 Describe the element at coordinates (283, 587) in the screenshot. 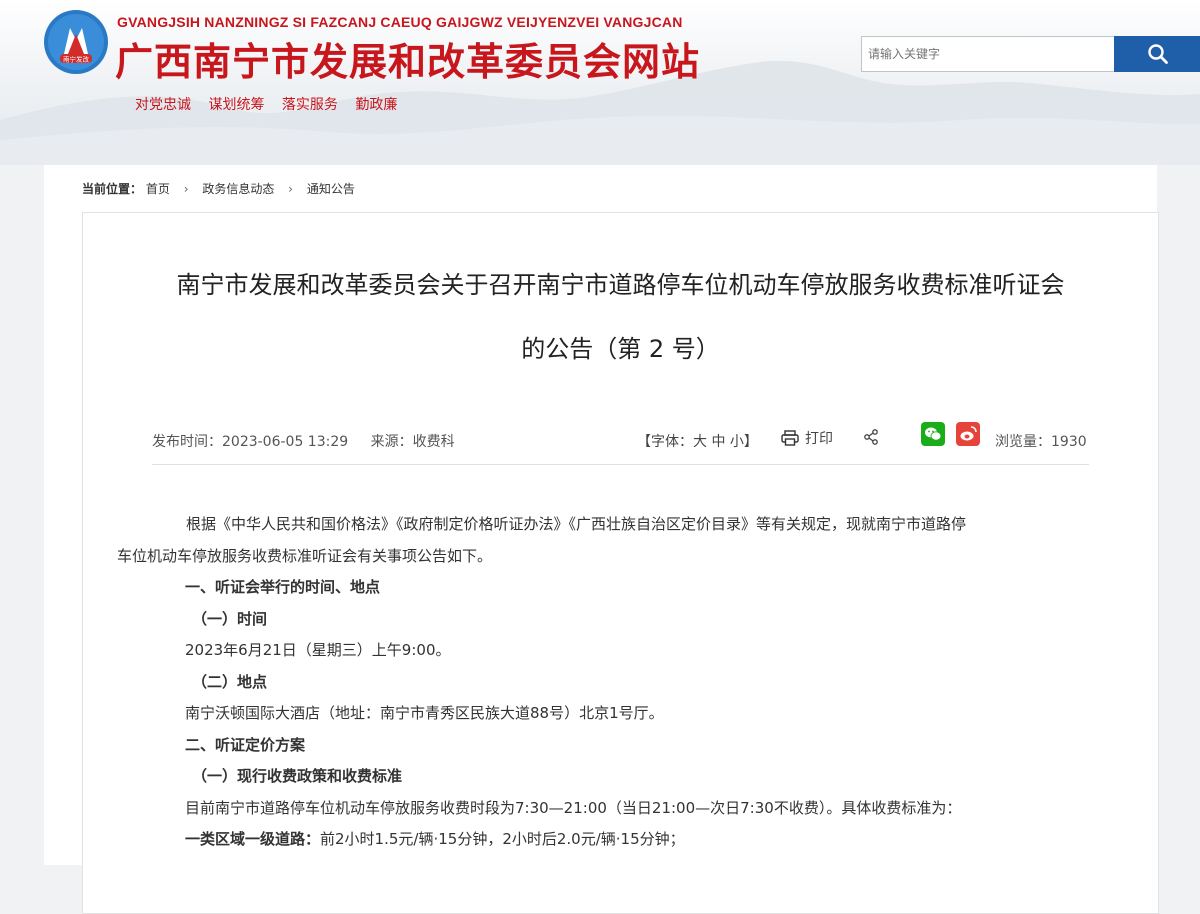

I see `section-heading: 一、听证会举行的时间、地点` at that location.